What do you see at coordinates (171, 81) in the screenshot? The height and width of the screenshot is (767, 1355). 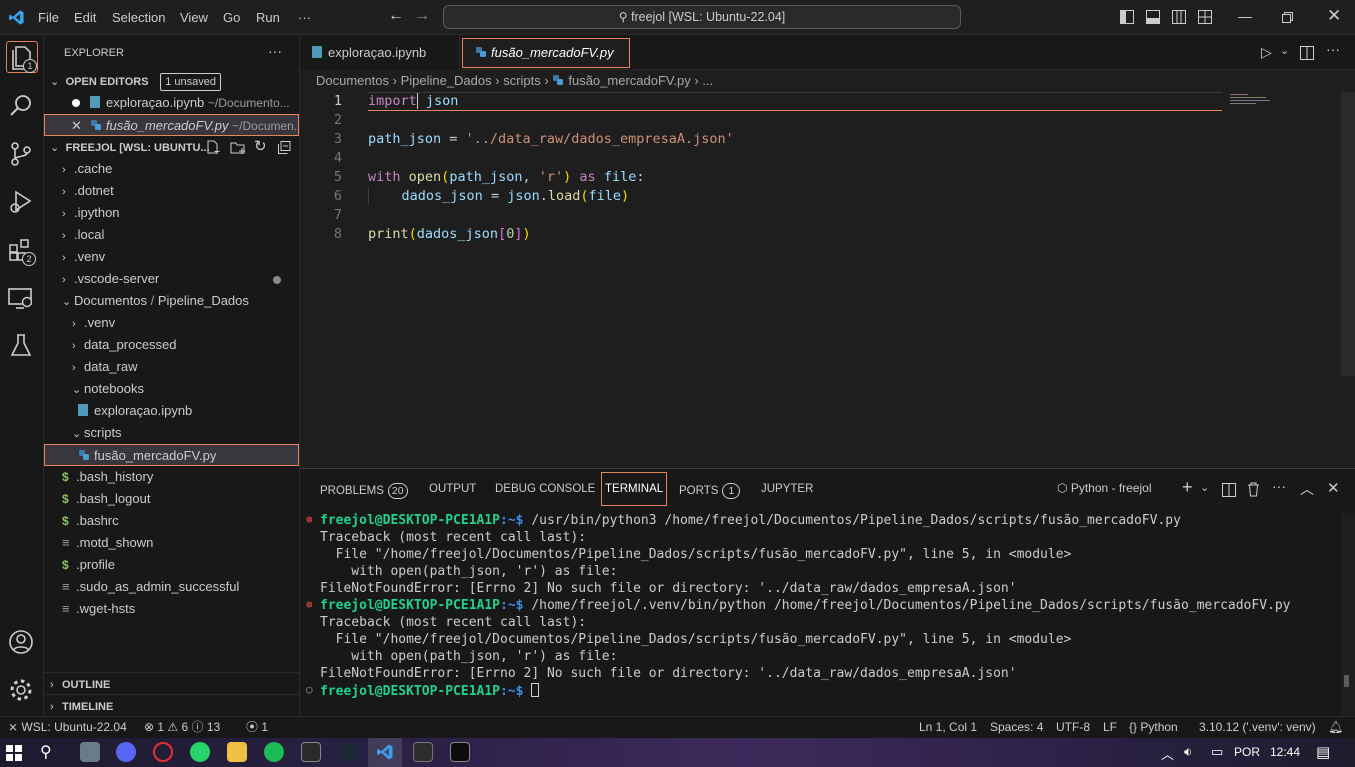 I see `open-editors-header: ⌄ OPEN EDITORS 1 unsaved` at bounding box center [171, 81].